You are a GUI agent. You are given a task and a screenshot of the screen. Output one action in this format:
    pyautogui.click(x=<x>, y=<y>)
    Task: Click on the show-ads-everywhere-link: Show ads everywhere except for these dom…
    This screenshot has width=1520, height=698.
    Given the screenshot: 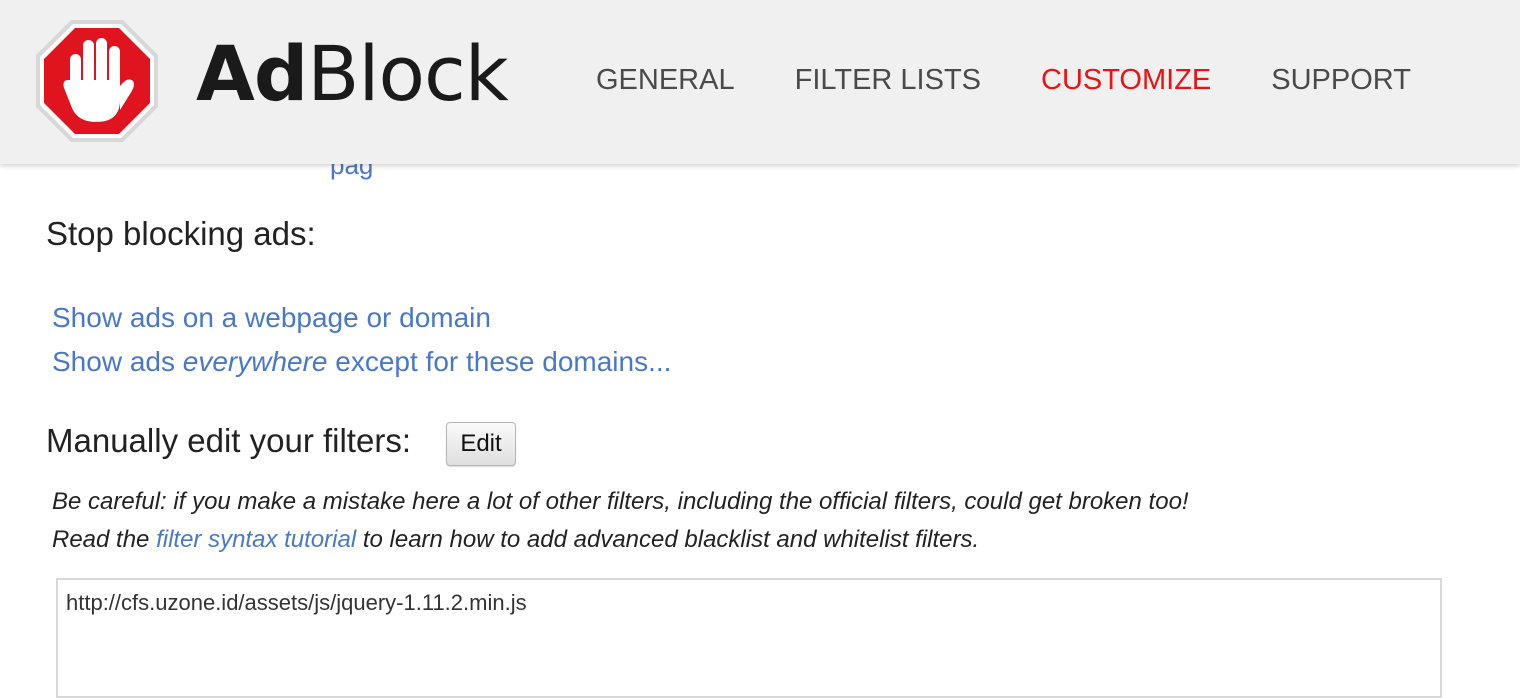 What is the action you would take?
    pyautogui.click(x=361, y=362)
    